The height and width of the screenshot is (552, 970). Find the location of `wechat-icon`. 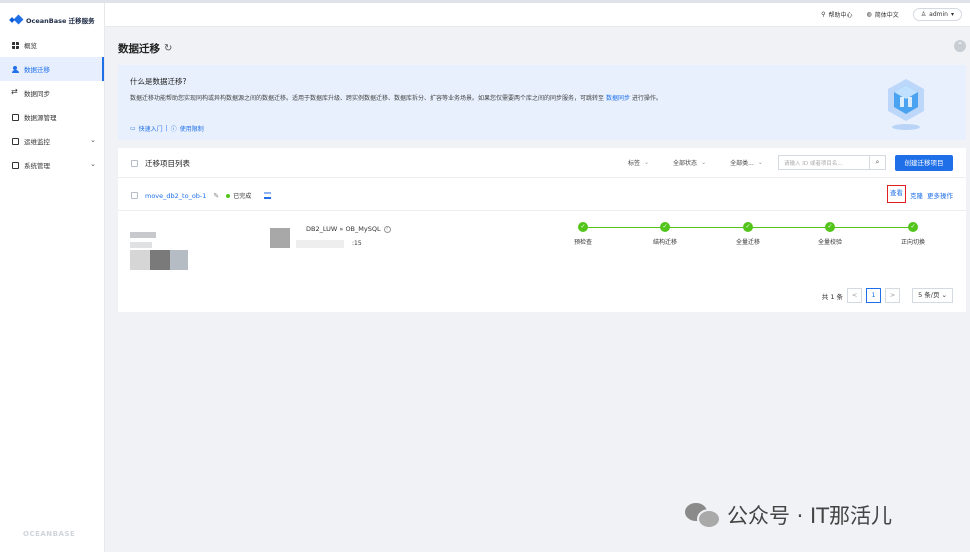

wechat-icon is located at coordinates (703, 516).